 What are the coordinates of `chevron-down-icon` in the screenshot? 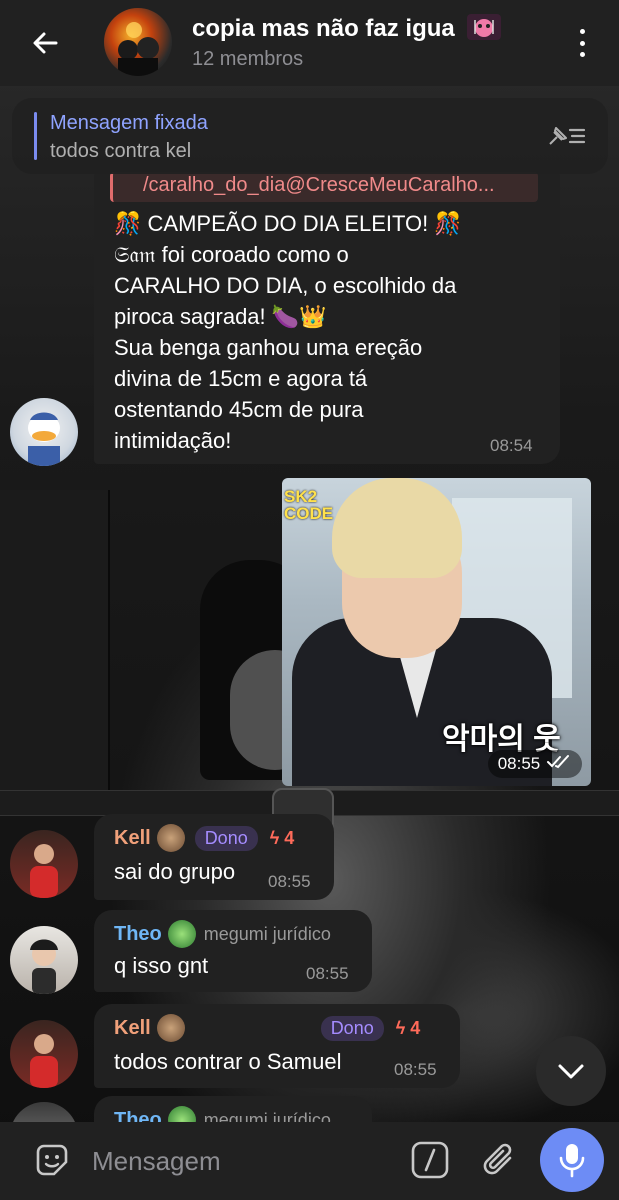 It's located at (571, 1071).